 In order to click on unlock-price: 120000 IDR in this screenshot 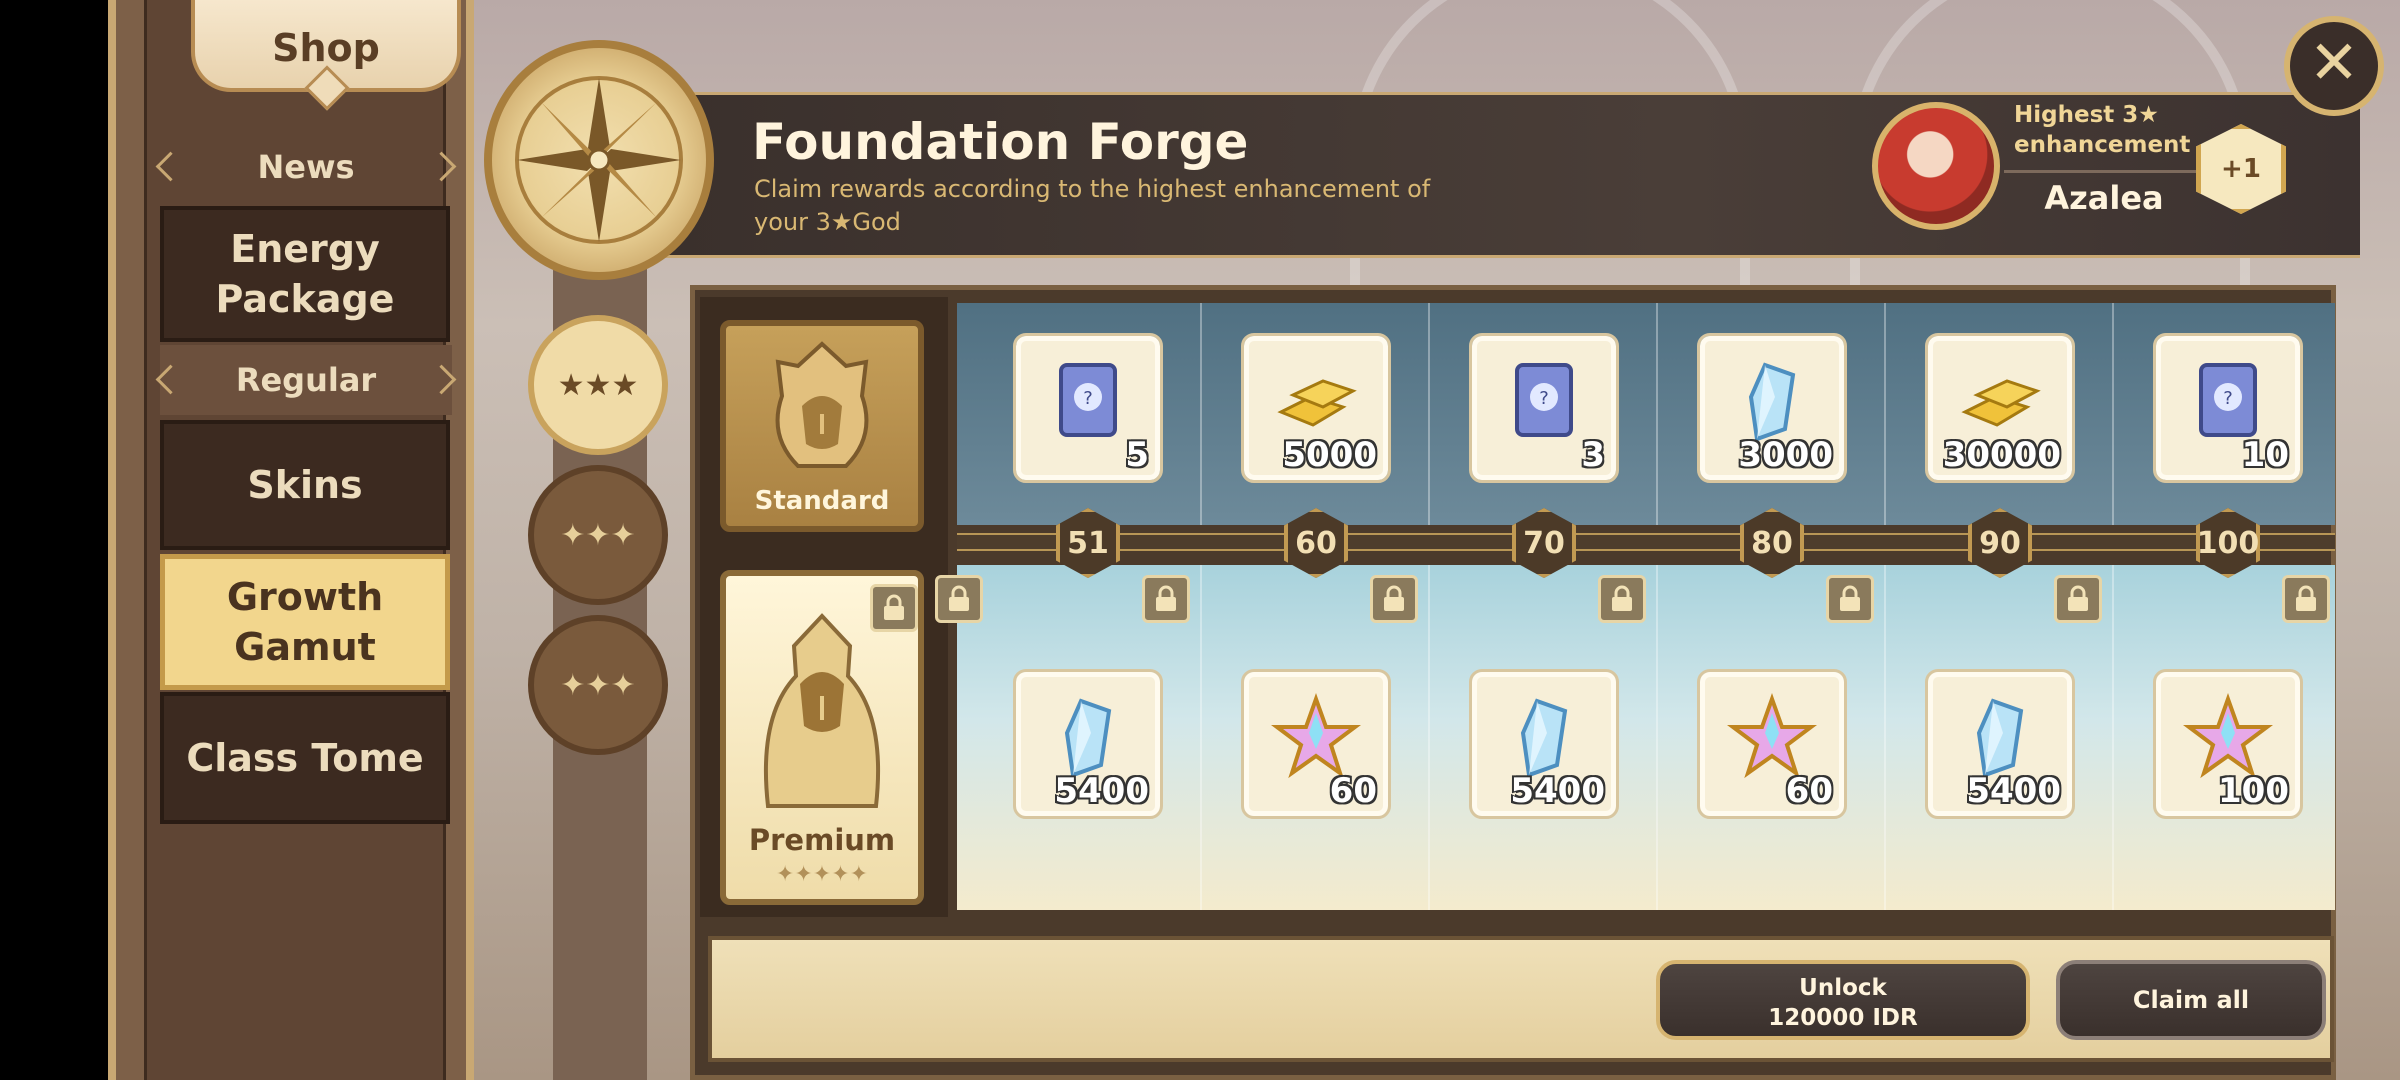, I will do `click(1843, 1018)`.